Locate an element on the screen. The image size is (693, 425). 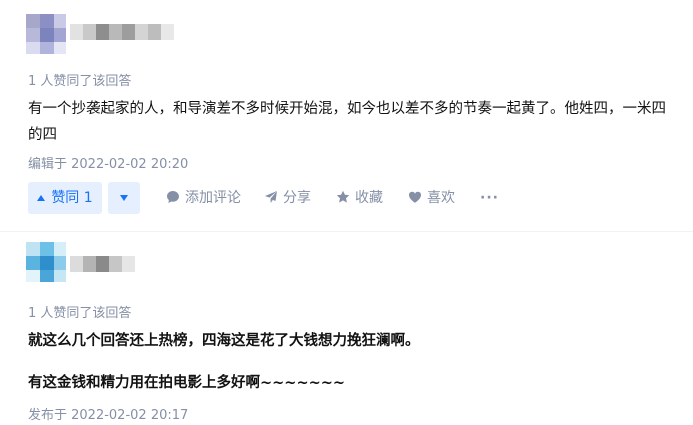
more-button: ··· is located at coordinates (489, 198).